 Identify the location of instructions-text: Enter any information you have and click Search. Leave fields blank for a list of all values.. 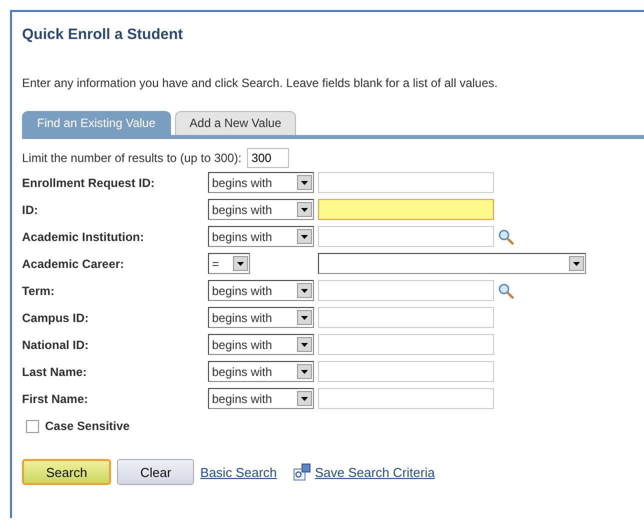
(260, 83).